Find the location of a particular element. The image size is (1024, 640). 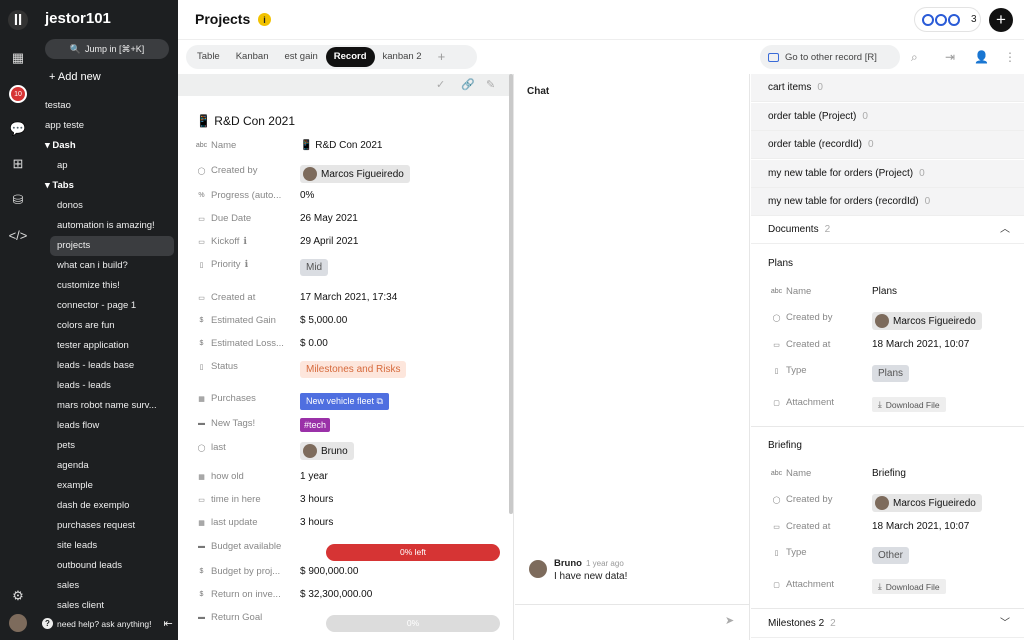

sidebar-item: donos is located at coordinates (107, 206).